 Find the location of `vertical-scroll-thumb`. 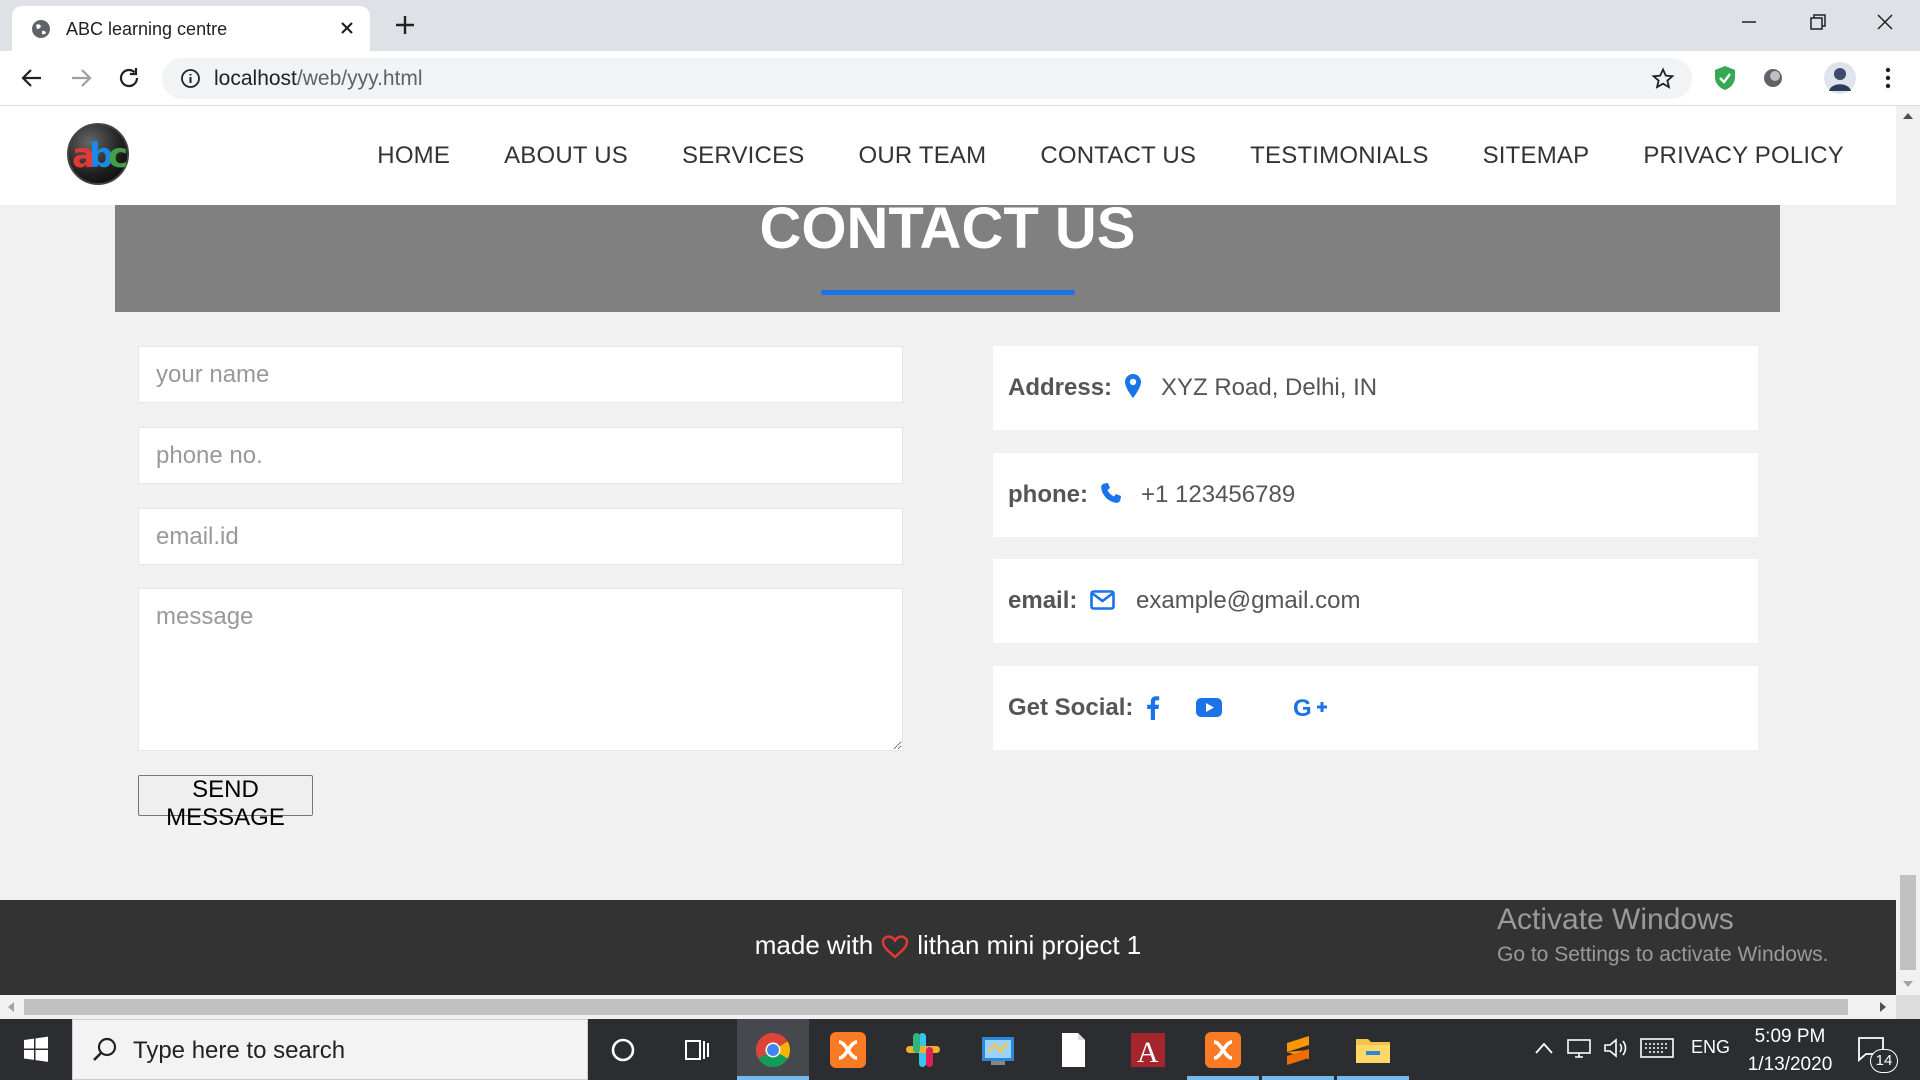

vertical-scroll-thumb is located at coordinates (1908, 922).